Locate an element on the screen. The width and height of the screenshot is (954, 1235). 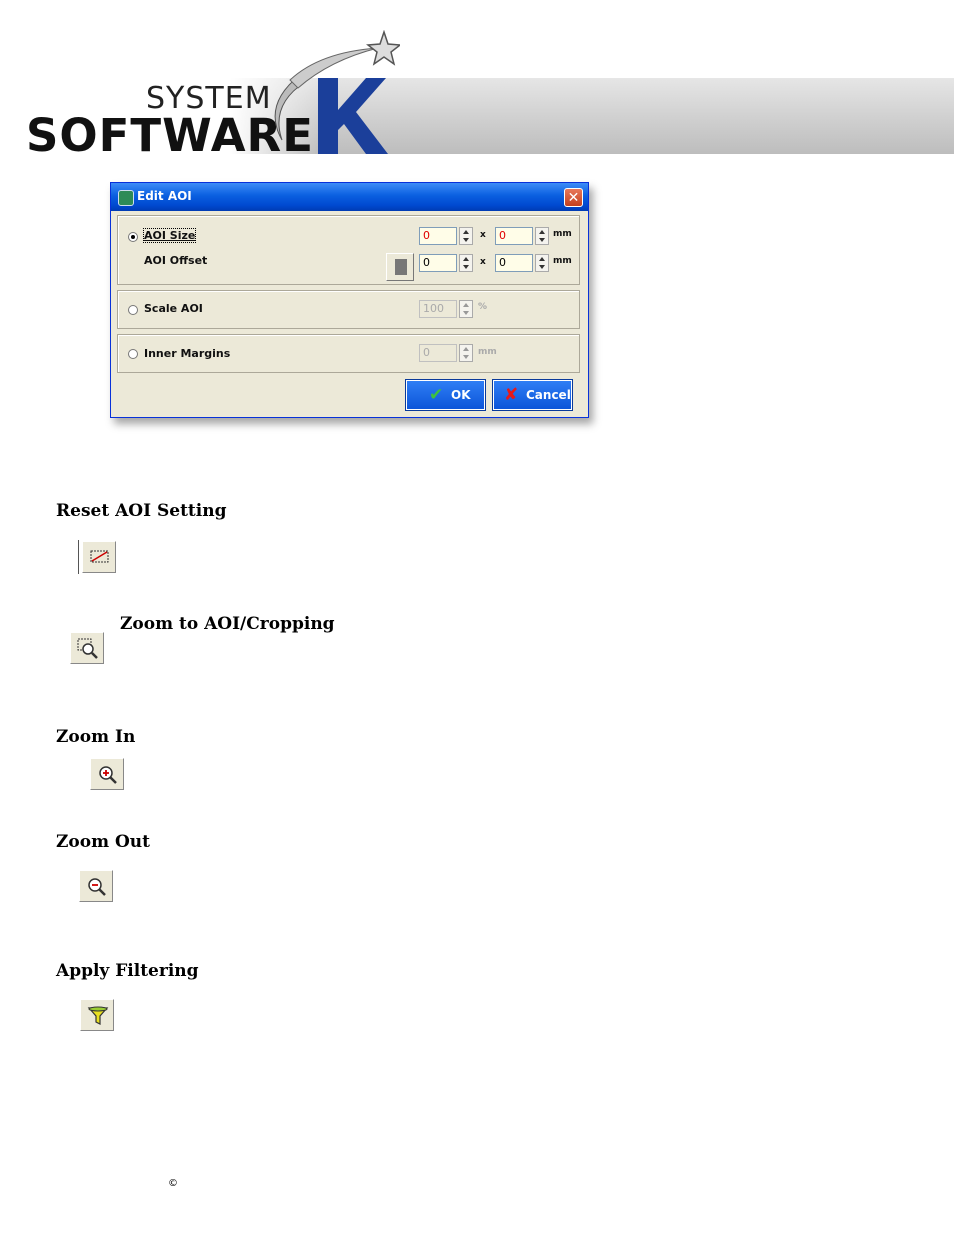
toolbar-separator is located at coordinates (78, 557).